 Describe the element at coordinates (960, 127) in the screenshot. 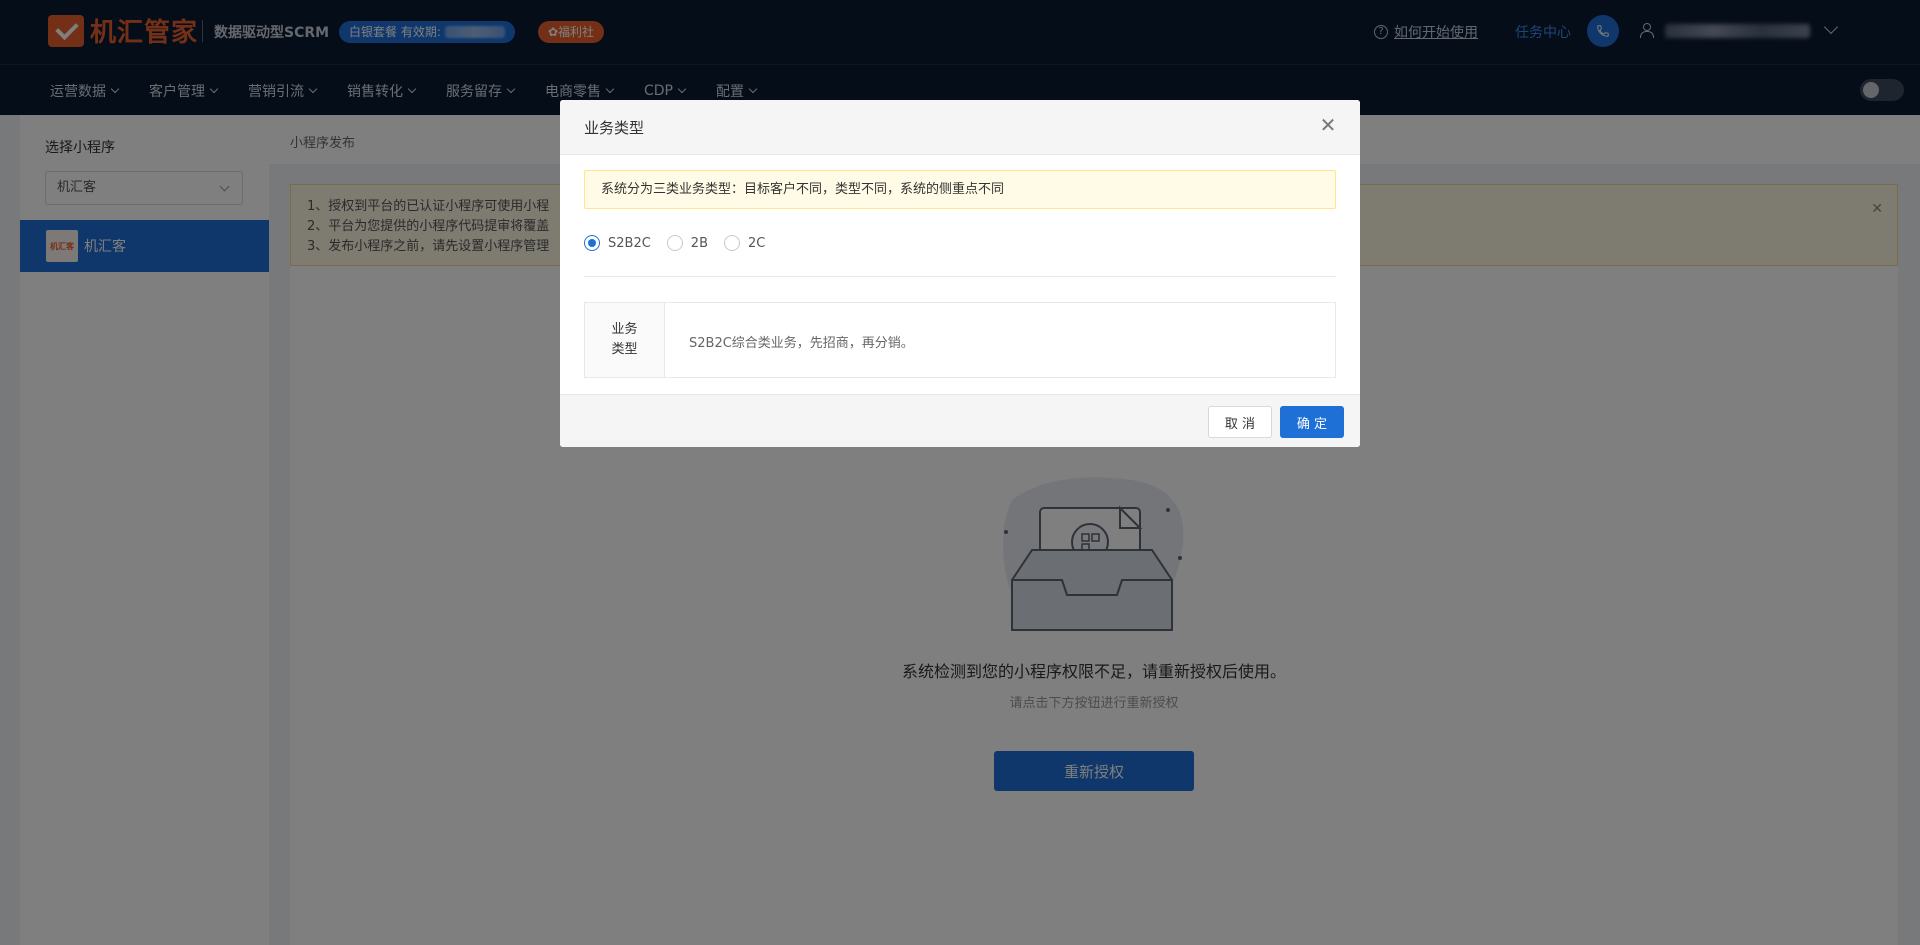

I see `modal-header: 业务类型 ✕` at that location.